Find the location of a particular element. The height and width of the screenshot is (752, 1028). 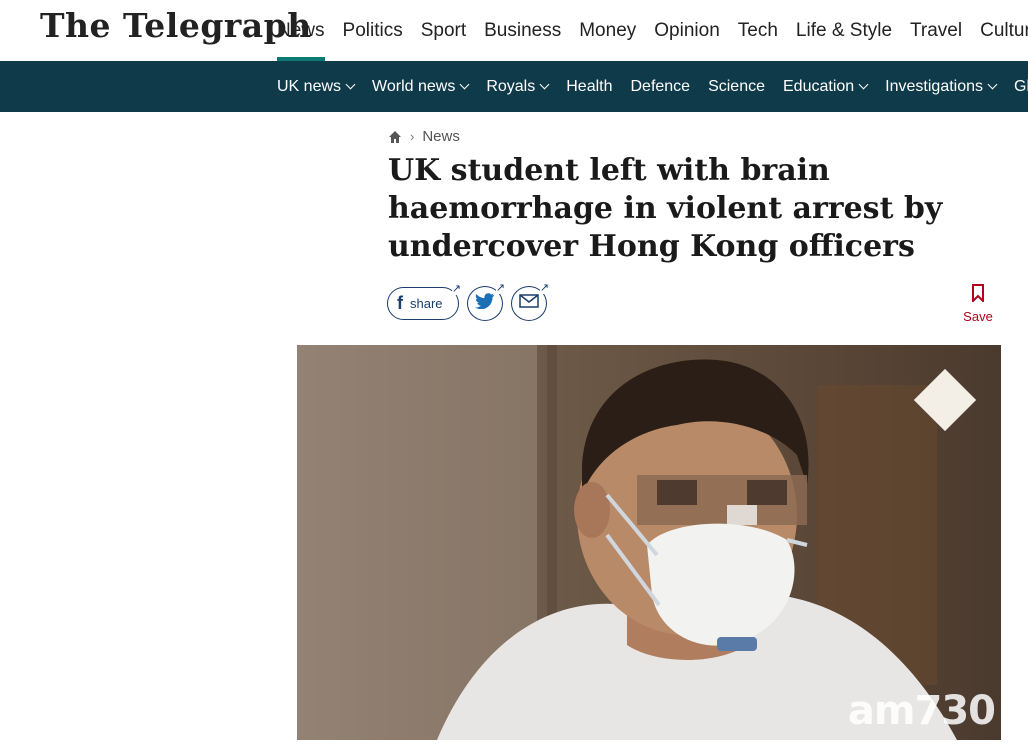

subnav-science: Science is located at coordinates (736, 87).